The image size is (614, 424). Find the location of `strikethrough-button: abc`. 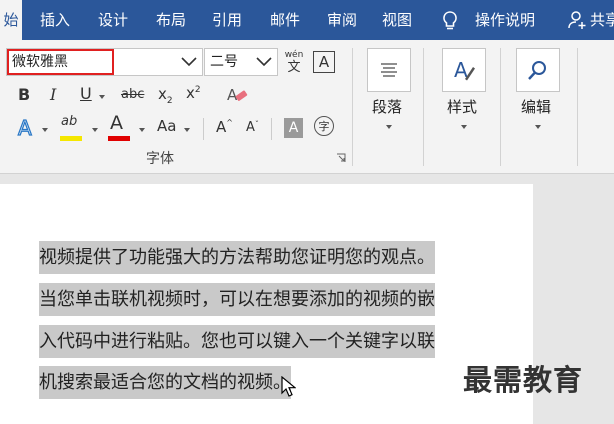

strikethrough-button: abc is located at coordinates (132, 94).